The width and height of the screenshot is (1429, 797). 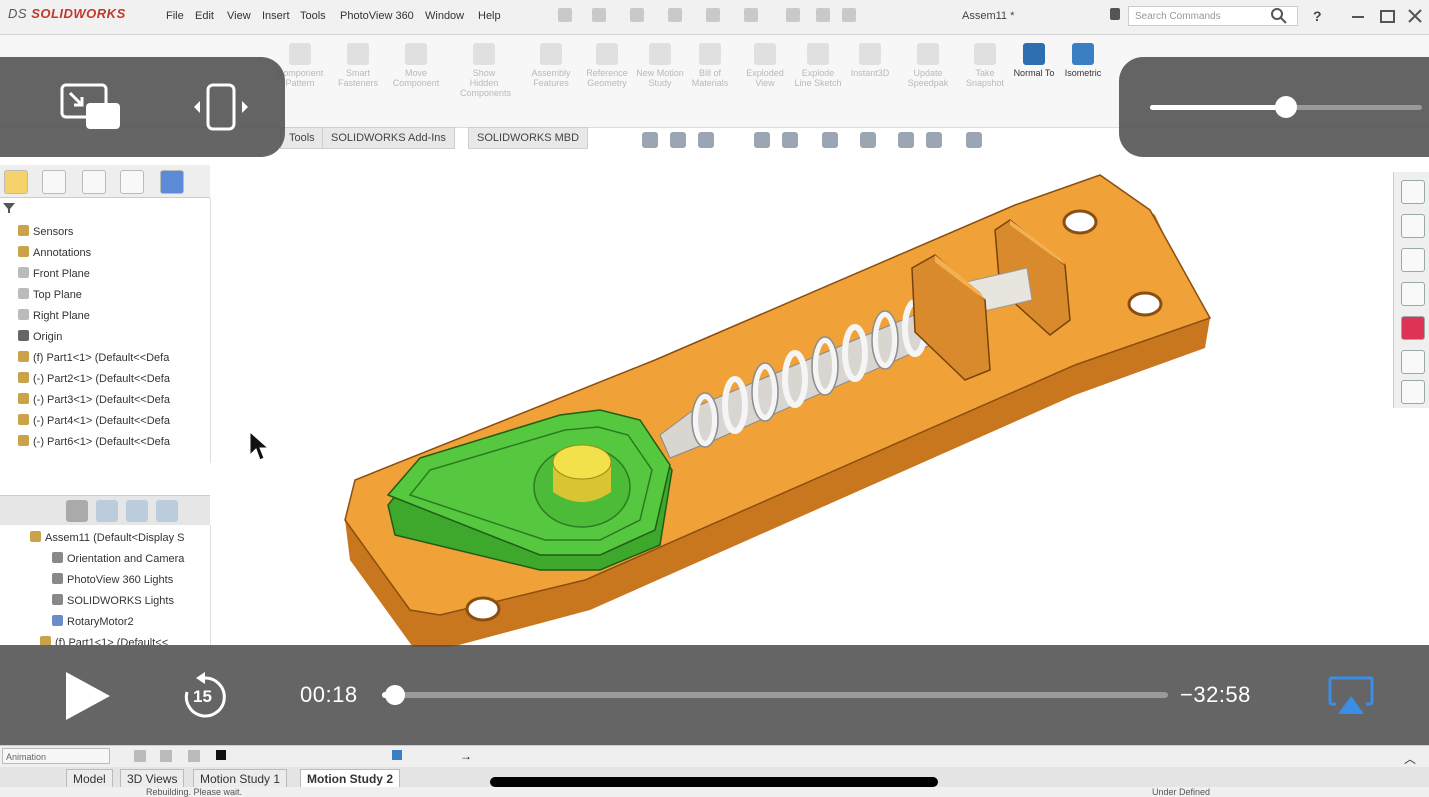 What do you see at coordinates (194, 756) in the screenshot?
I see `play-icon` at bounding box center [194, 756].